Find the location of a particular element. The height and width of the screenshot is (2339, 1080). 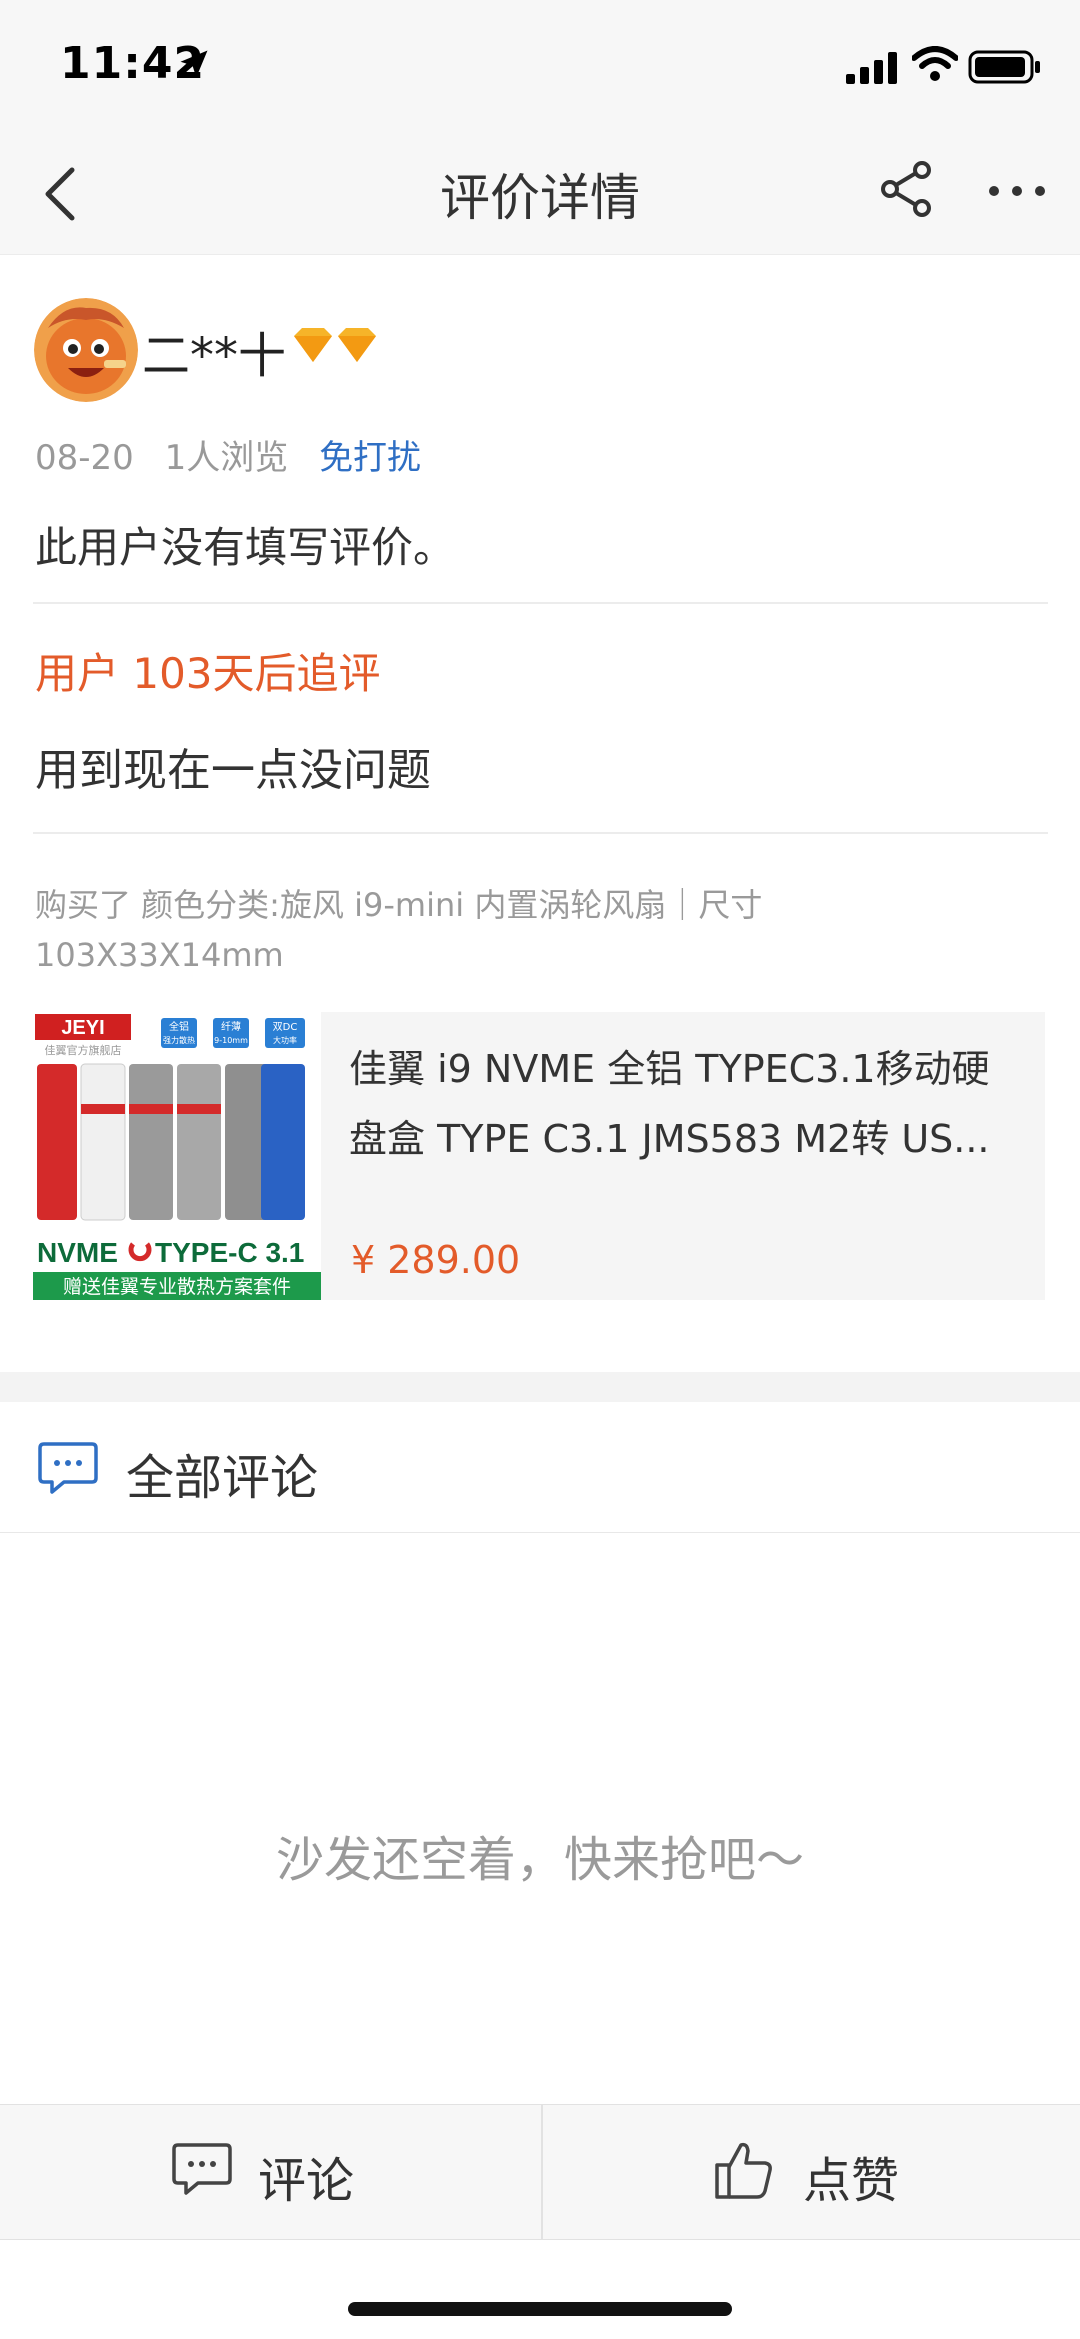

followup-text: 用到现在一点没问题 is located at coordinates (233, 770).